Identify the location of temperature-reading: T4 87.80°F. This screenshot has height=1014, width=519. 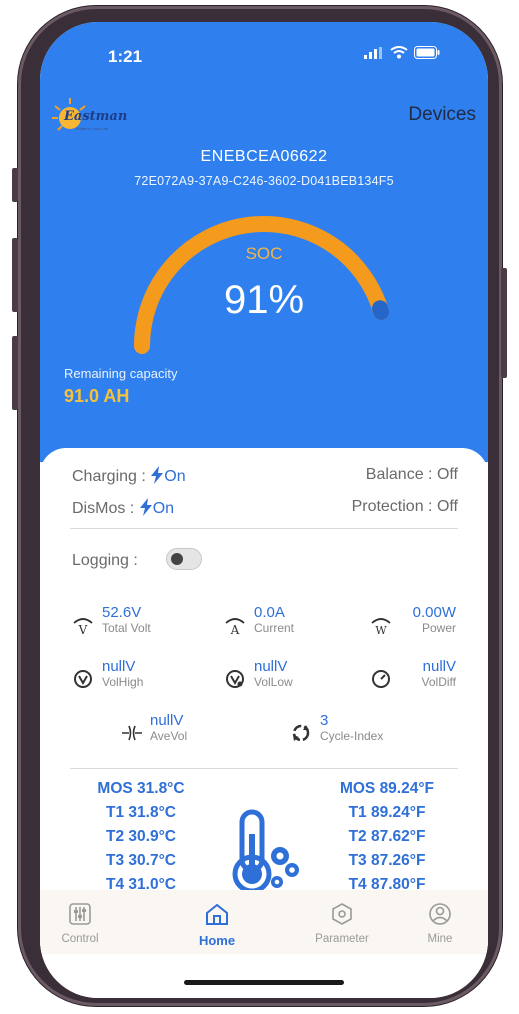
(387, 883).